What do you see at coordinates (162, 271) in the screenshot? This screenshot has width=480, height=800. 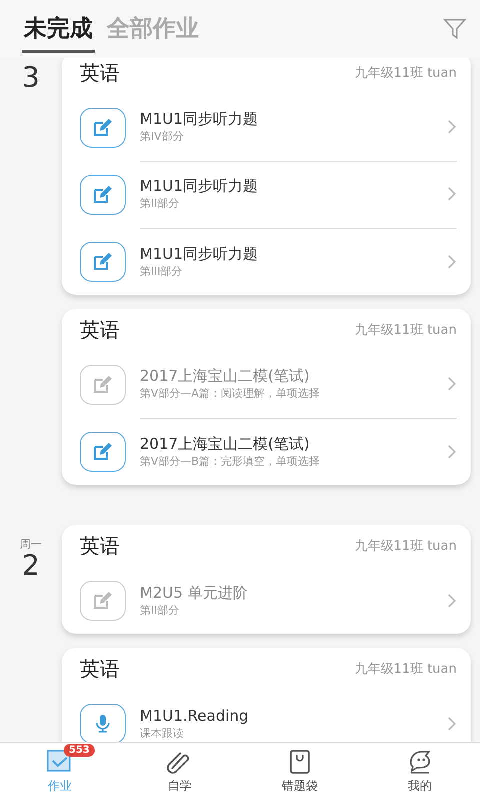 I see `task-subtitle: 第III部分` at bounding box center [162, 271].